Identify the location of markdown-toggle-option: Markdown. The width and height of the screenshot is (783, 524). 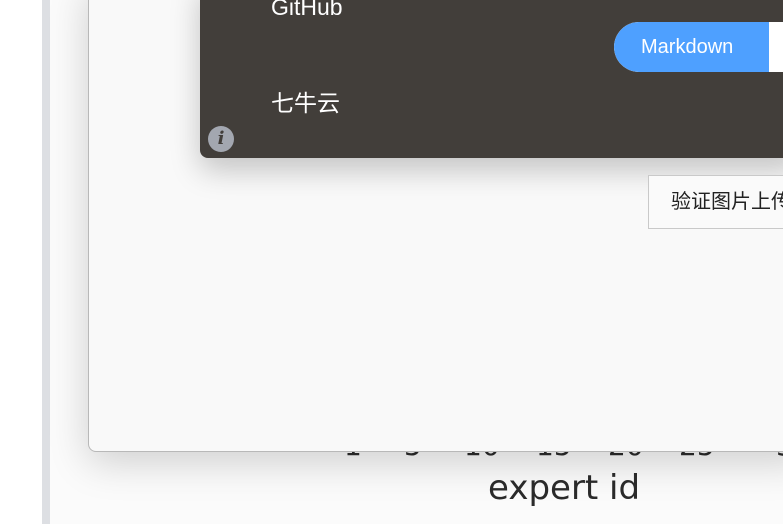
(691, 47).